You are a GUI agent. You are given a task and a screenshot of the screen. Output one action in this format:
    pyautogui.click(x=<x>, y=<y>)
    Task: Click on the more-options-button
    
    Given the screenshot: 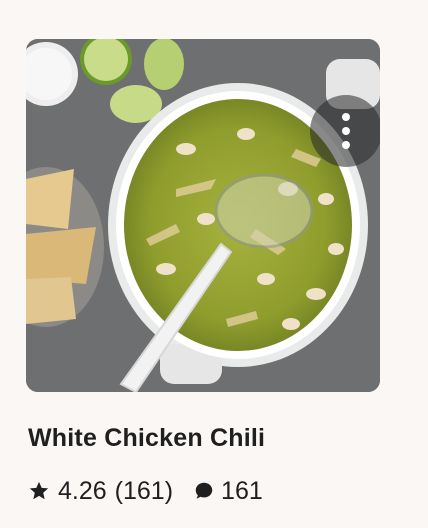 What is the action you would take?
    pyautogui.click(x=345, y=131)
    